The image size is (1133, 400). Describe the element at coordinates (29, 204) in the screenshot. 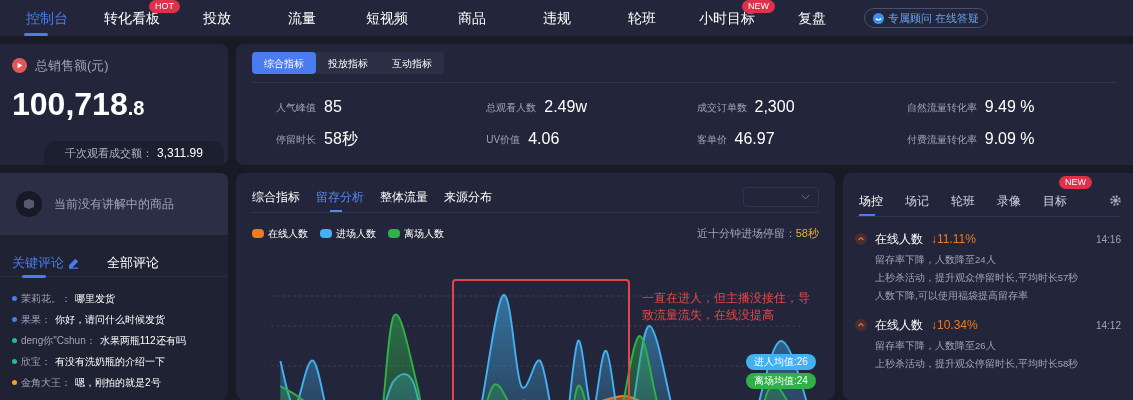

I see `box-icon` at that location.